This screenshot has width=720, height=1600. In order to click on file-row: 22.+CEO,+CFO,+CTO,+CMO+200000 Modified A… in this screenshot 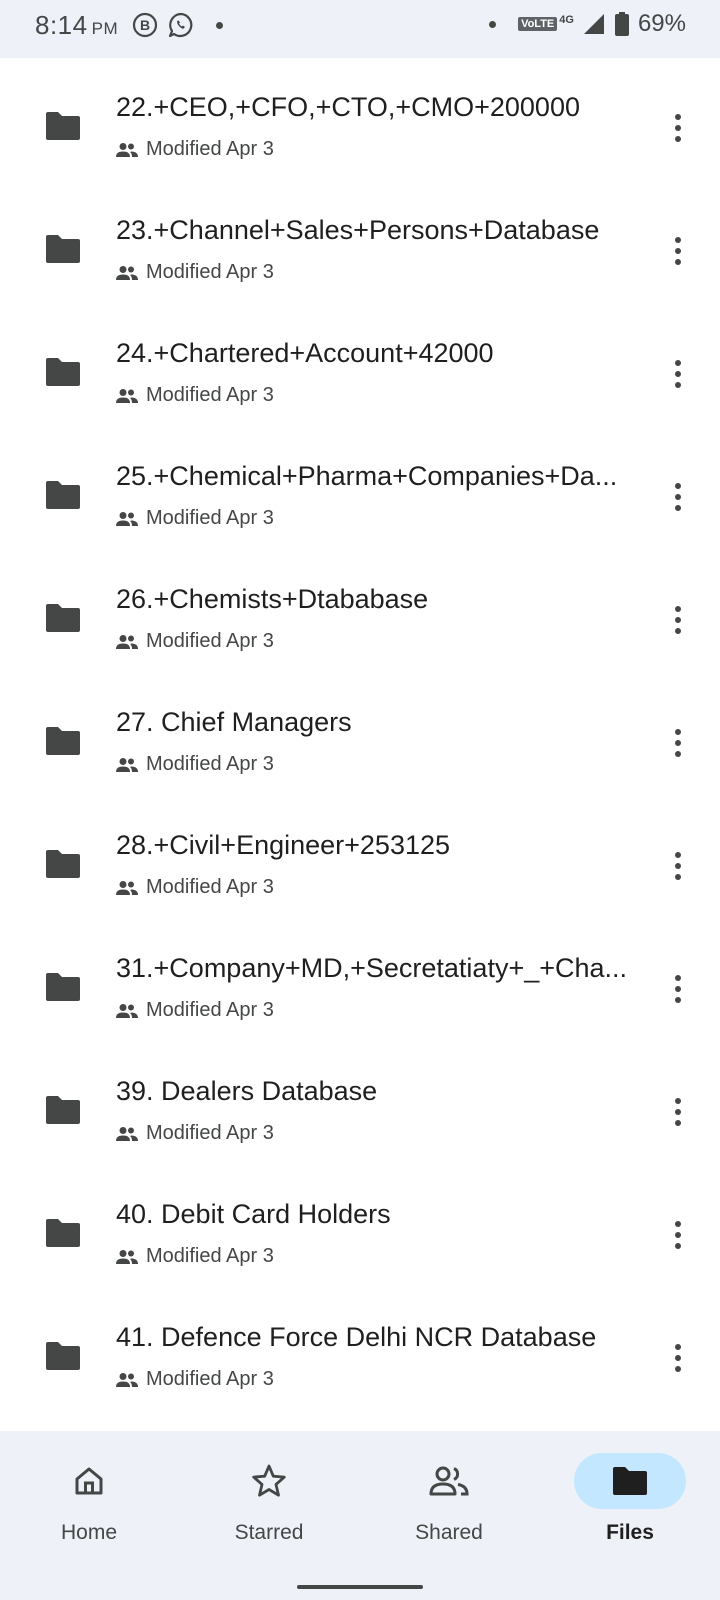, I will do `click(360, 119)`.